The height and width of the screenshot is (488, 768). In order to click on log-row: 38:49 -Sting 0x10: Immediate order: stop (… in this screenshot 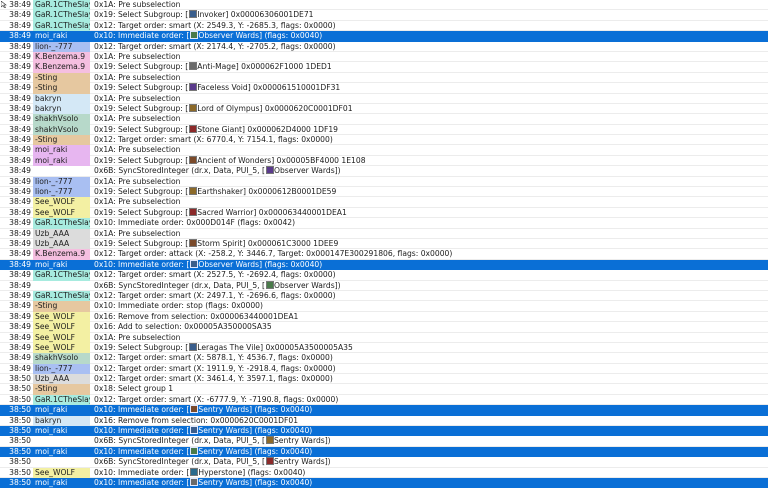, I will do `click(384, 306)`.